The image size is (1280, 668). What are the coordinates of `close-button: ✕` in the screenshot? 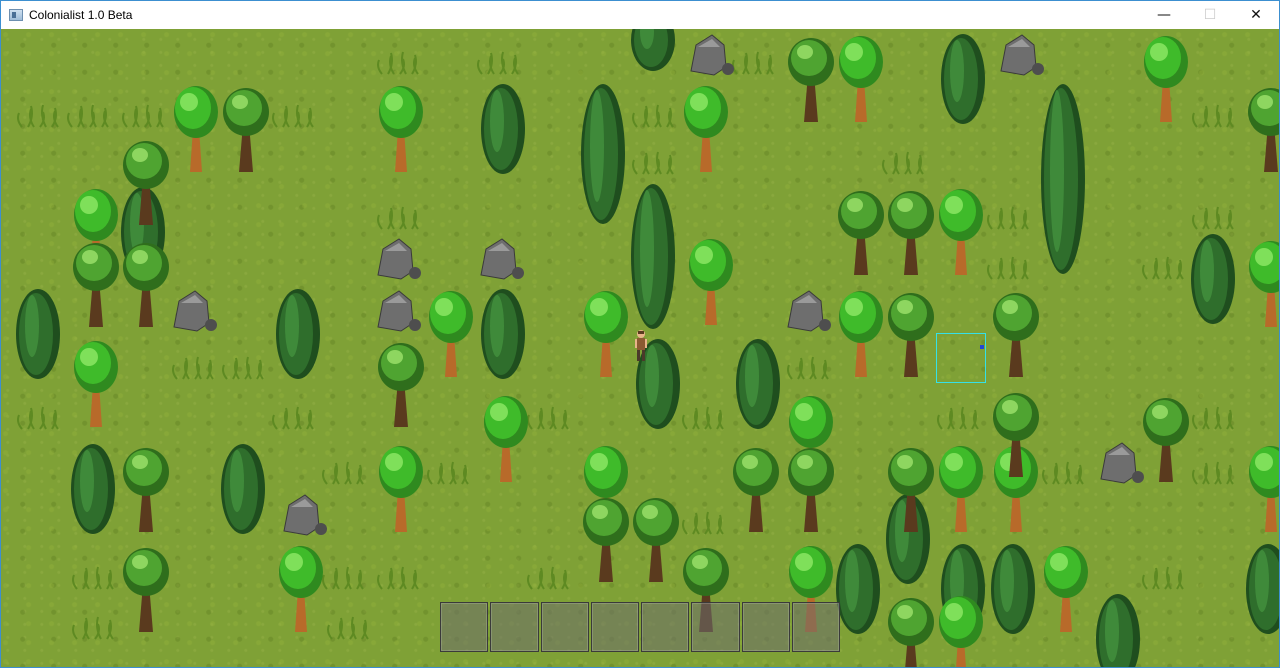 It's located at (1256, 15).